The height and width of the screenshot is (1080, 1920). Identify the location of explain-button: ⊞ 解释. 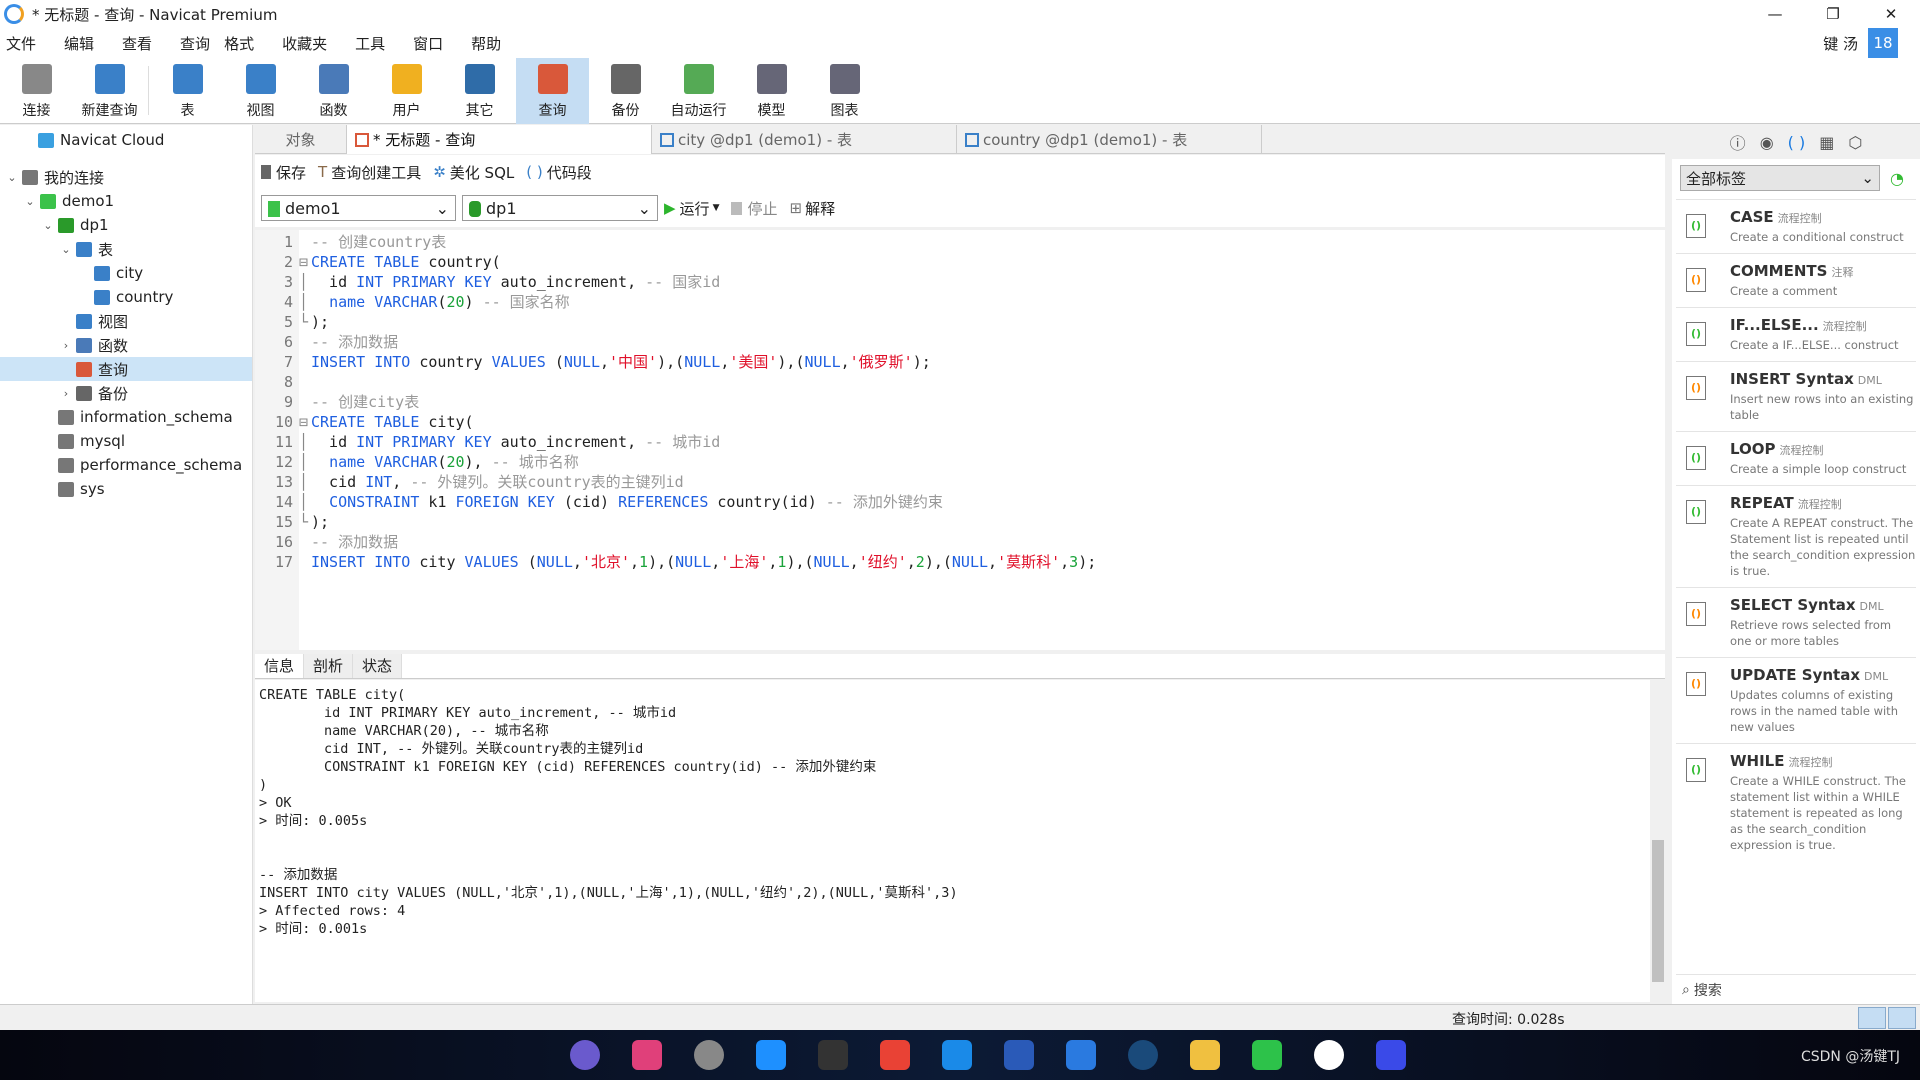
(813, 208).